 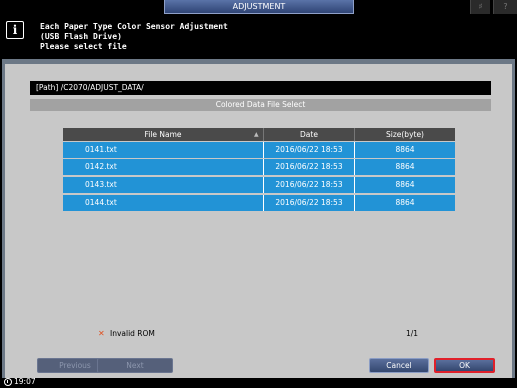 I want to click on table-header: File Name ▲ Date Size(byte), so click(x=259, y=134).